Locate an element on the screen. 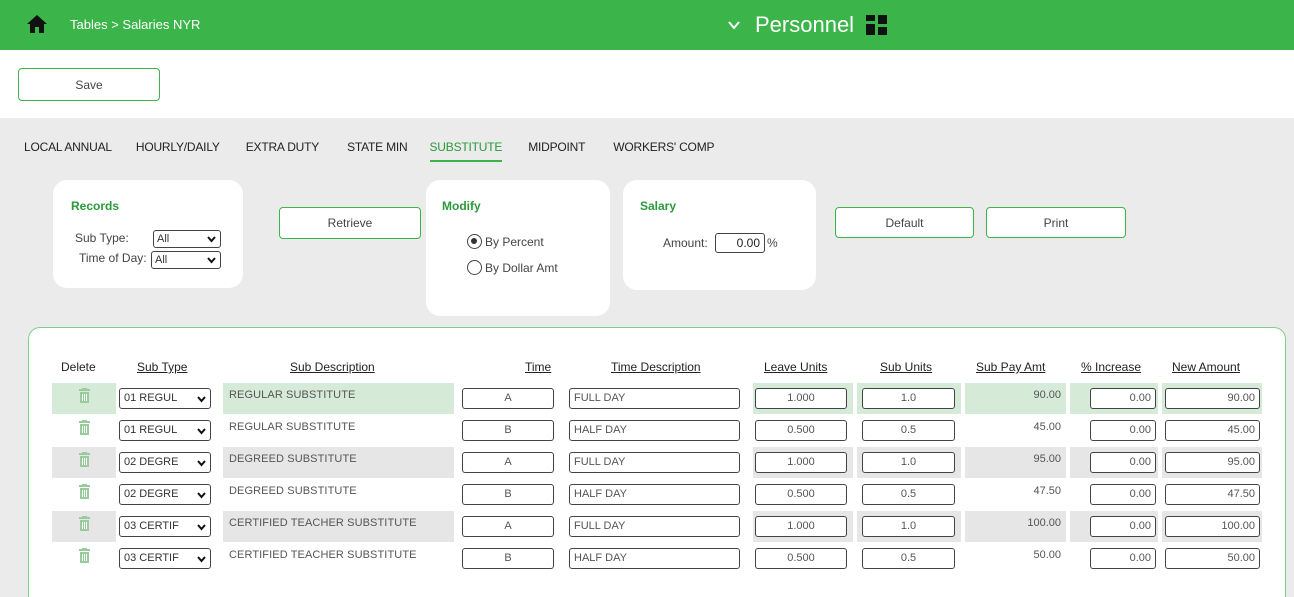 Image resolution: width=1294 pixels, height=597 pixels. amount-input: 0.00 is located at coordinates (740, 243).